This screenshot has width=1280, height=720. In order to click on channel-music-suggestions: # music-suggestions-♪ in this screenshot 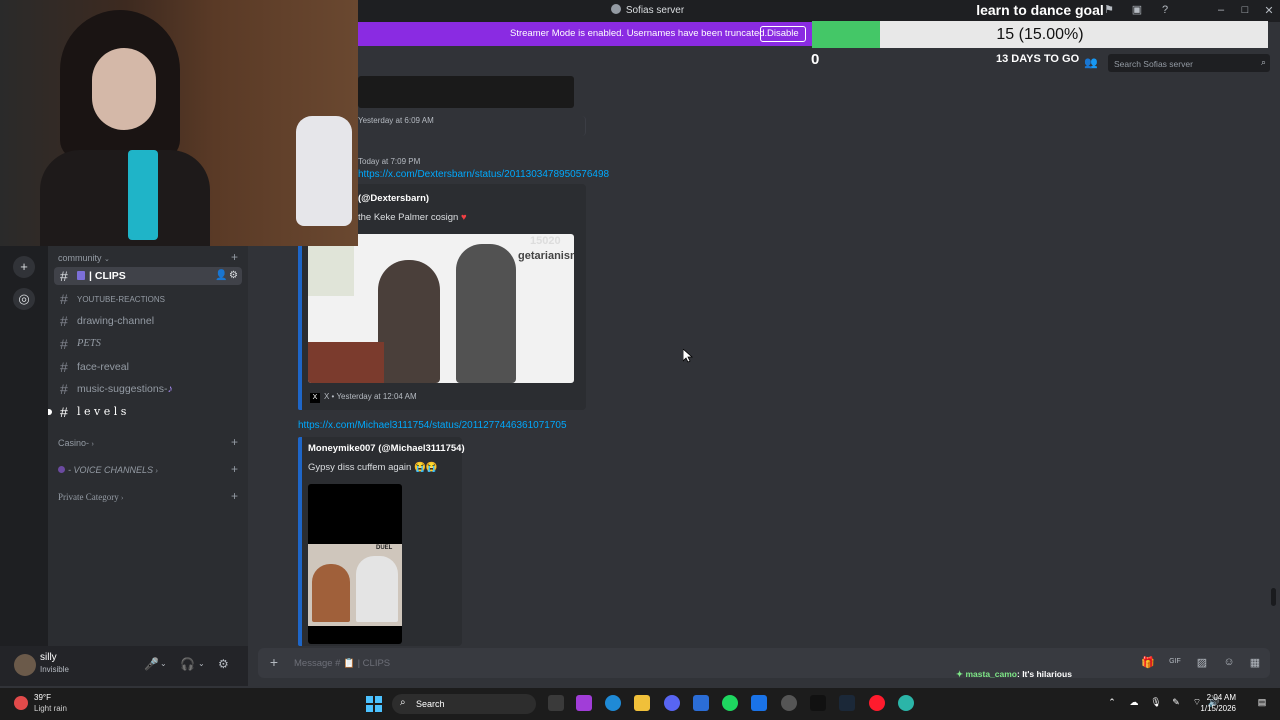, I will do `click(148, 389)`.